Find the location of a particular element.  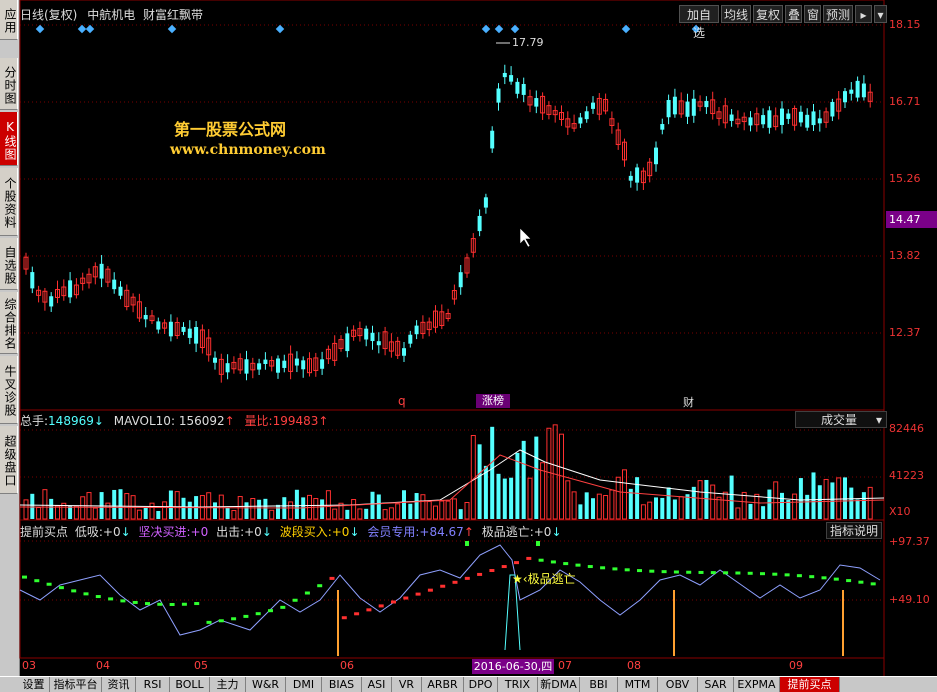

bottom-tab: BOLL is located at coordinates (190, 684).